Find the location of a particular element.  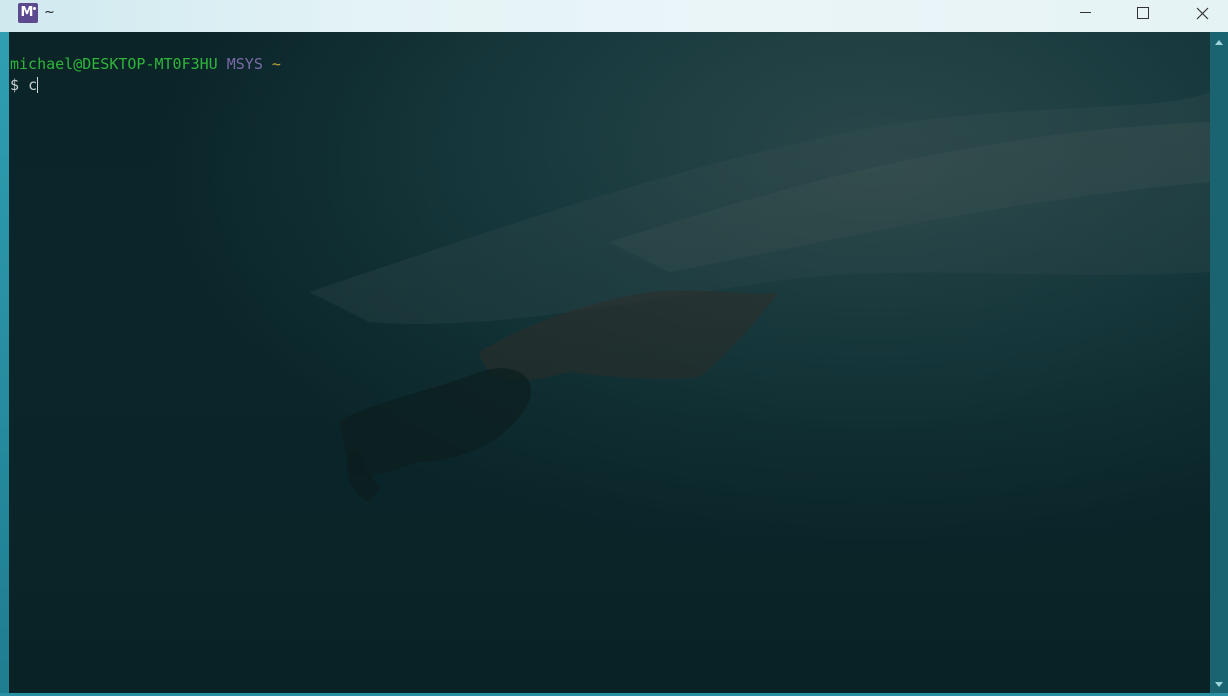

close-icon is located at coordinates (1202, 13).